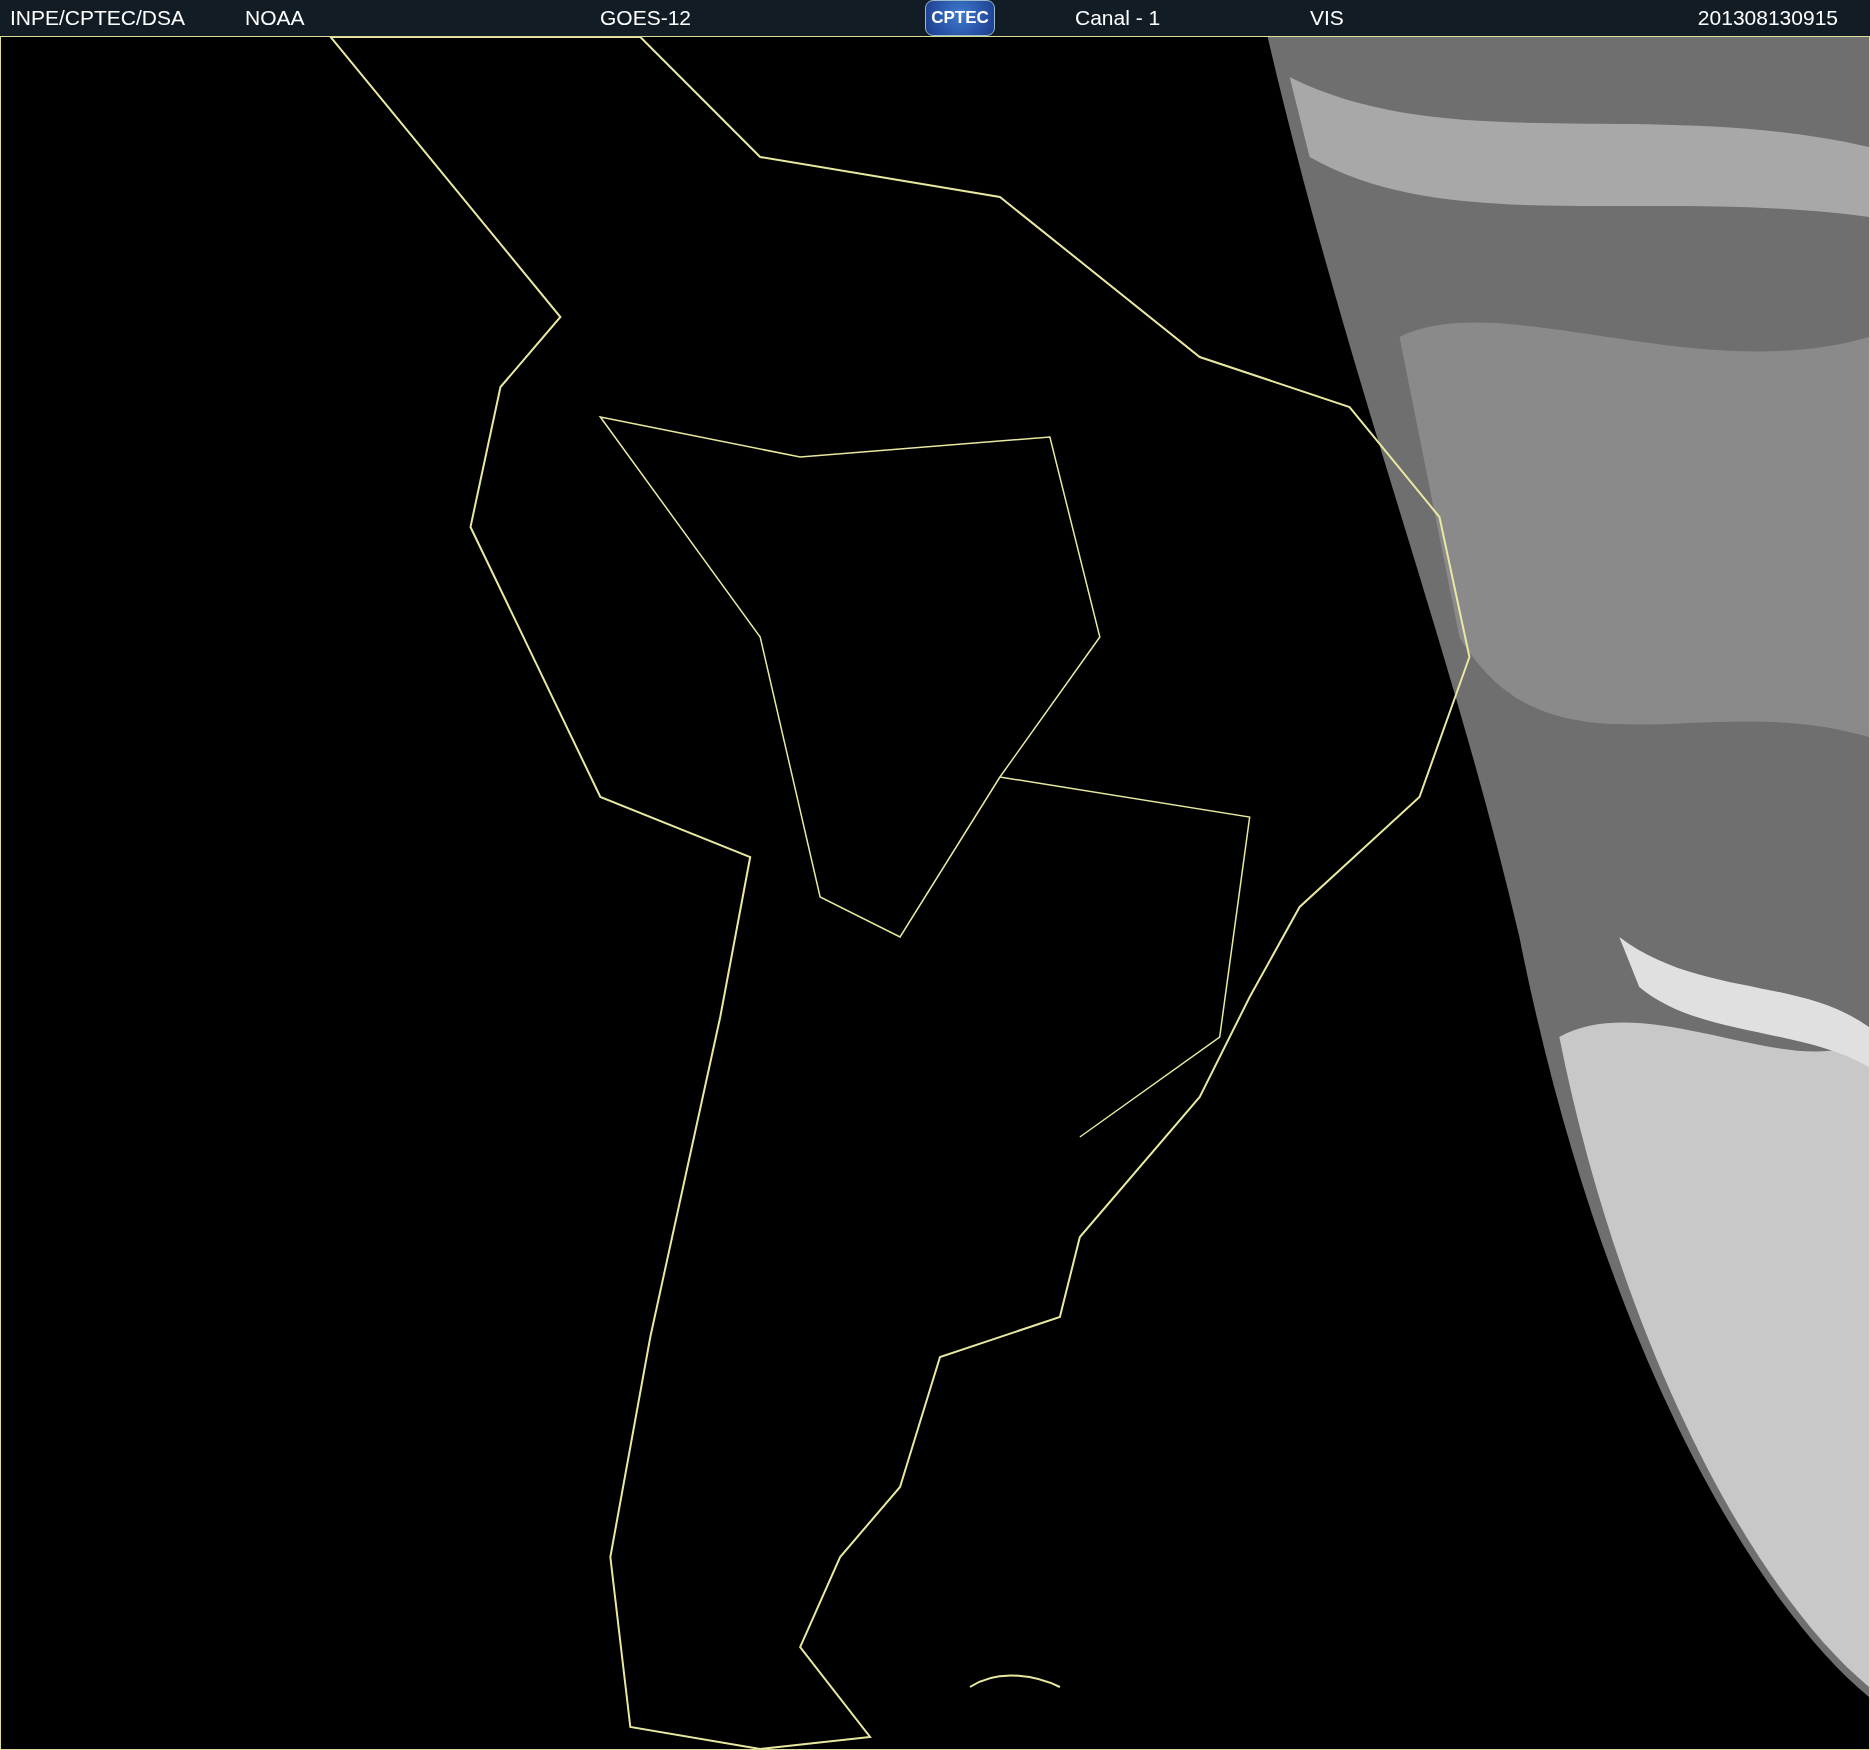 The image size is (1870, 1750). What do you see at coordinates (646, 18) in the screenshot?
I see `header-label: GOES-12` at bounding box center [646, 18].